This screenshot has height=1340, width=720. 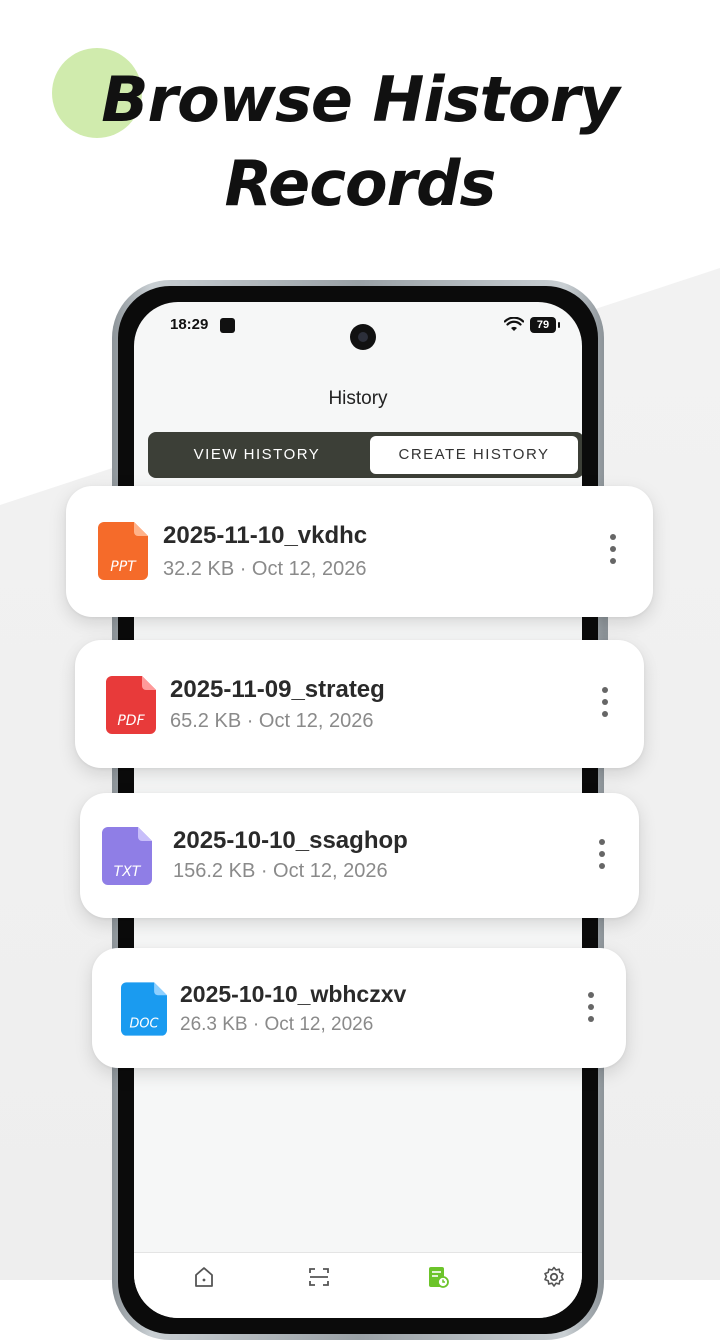 What do you see at coordinates (474, 455) in the screenshot?
I see `tab-create-history: CREATE HISTORY` at bounding box center [474, 455].